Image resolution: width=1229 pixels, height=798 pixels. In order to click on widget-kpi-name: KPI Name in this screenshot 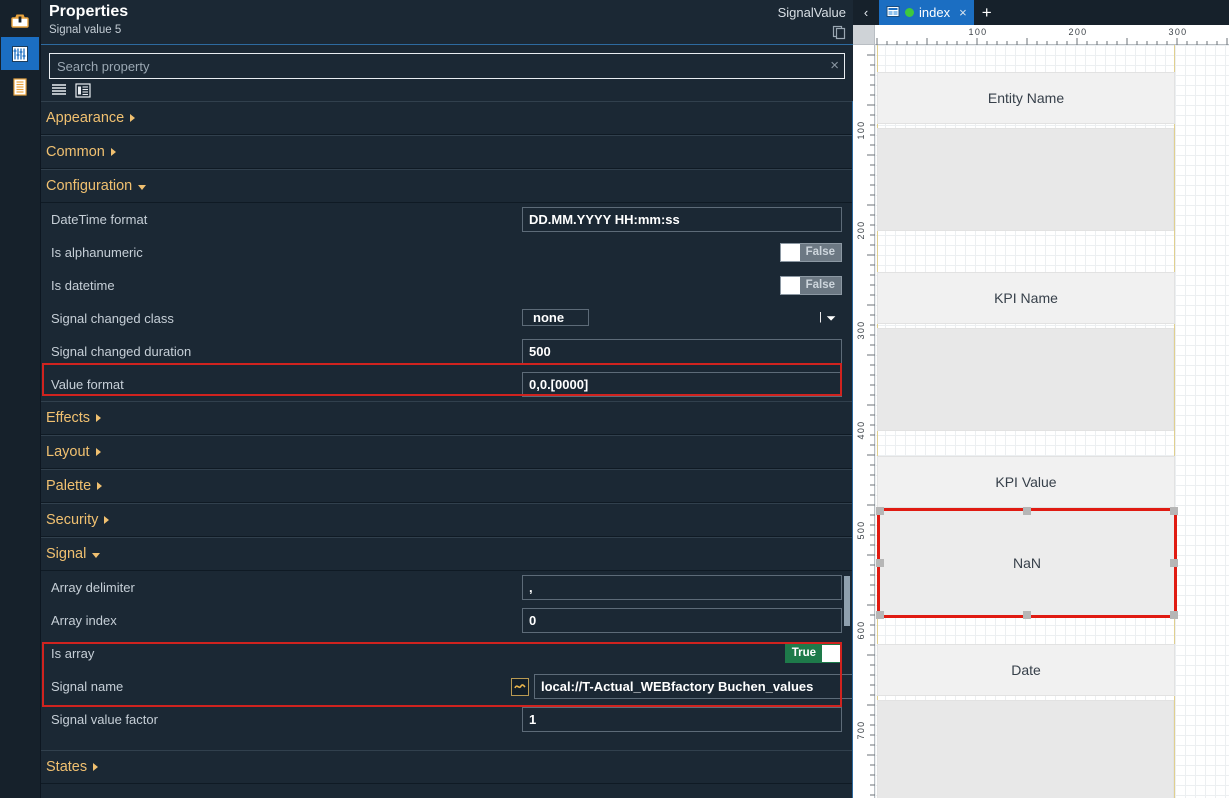, I will do `click(1026, 298)`.